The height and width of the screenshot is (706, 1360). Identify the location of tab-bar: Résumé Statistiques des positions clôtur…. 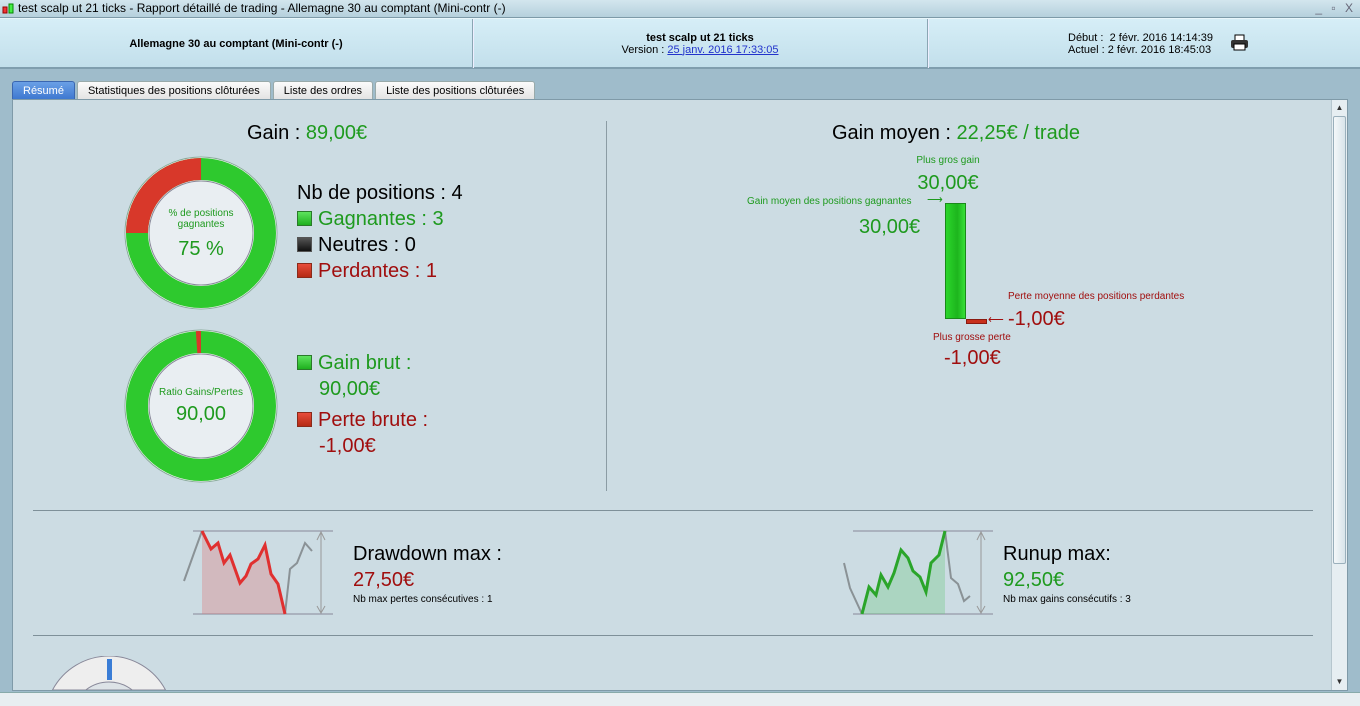
(274, 90).